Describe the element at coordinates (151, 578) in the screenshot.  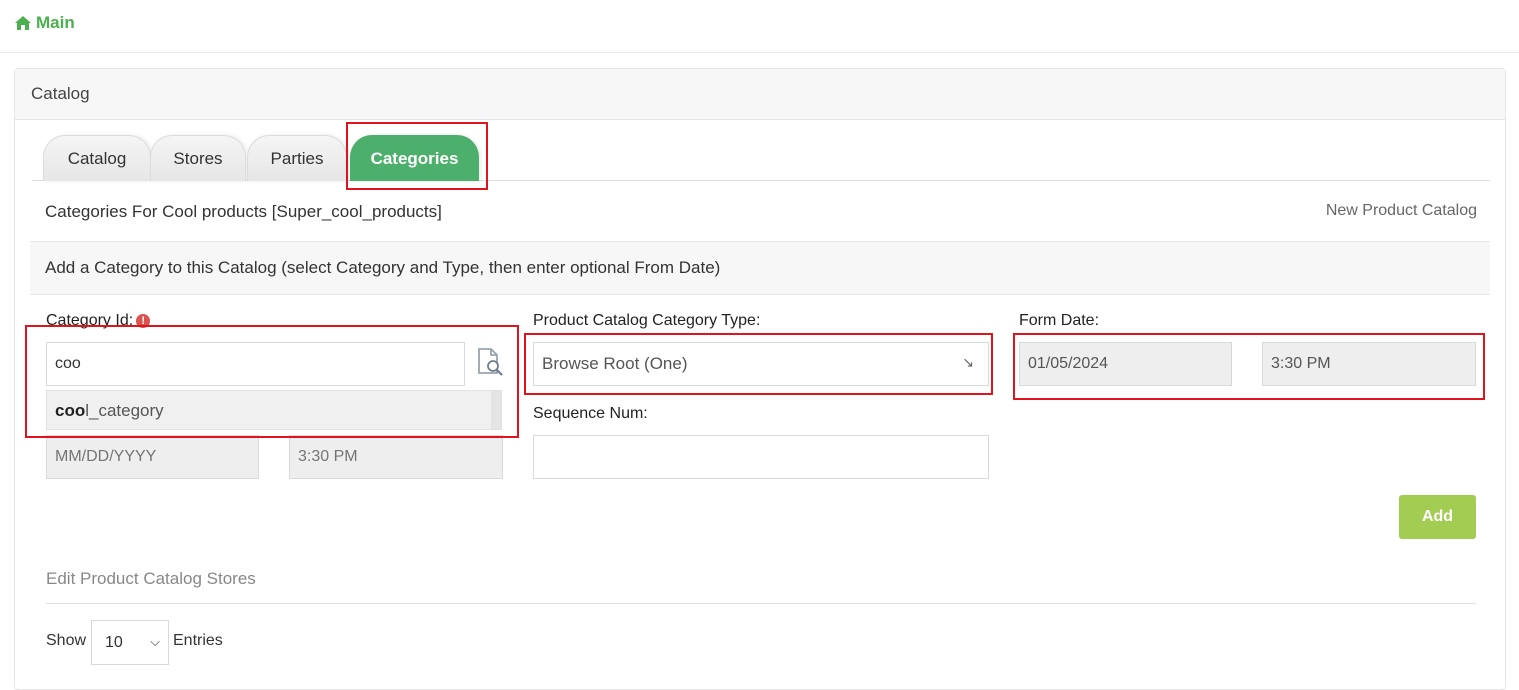
I see `edit-stores-title: Edit Product Catalog Stores` at that location.